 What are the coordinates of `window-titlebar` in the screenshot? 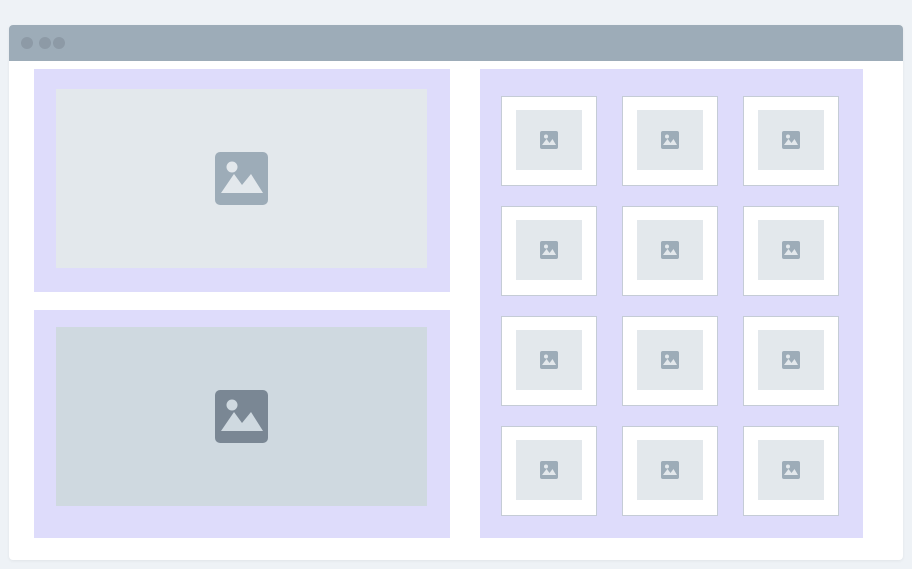 It's located at (456, 43).